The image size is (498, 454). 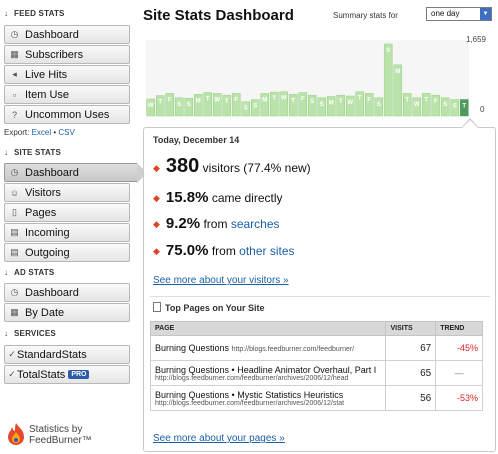 I want to click on y-max-label: 1,659, so click(x=476, y=39).